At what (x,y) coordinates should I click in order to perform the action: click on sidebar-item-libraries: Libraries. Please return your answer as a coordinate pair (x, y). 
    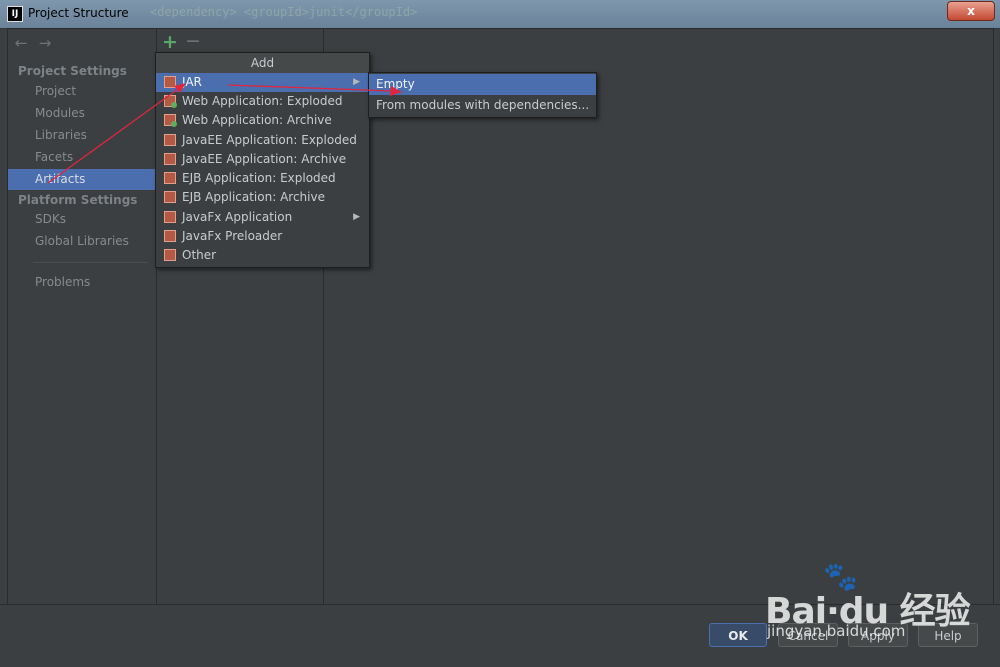
    Looking at the image, I should click on (82, 135).